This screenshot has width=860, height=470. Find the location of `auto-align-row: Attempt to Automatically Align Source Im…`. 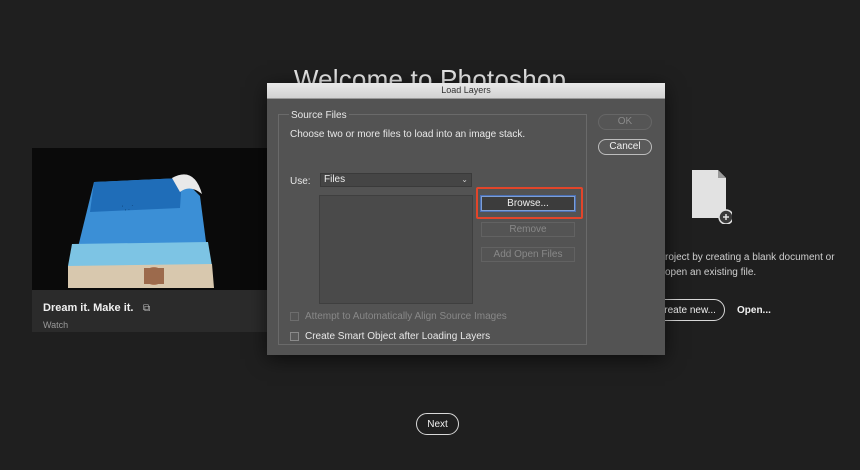

auto-align-row: Attempt to Automatically Align Source Im… is located at coordinates (398, 316).